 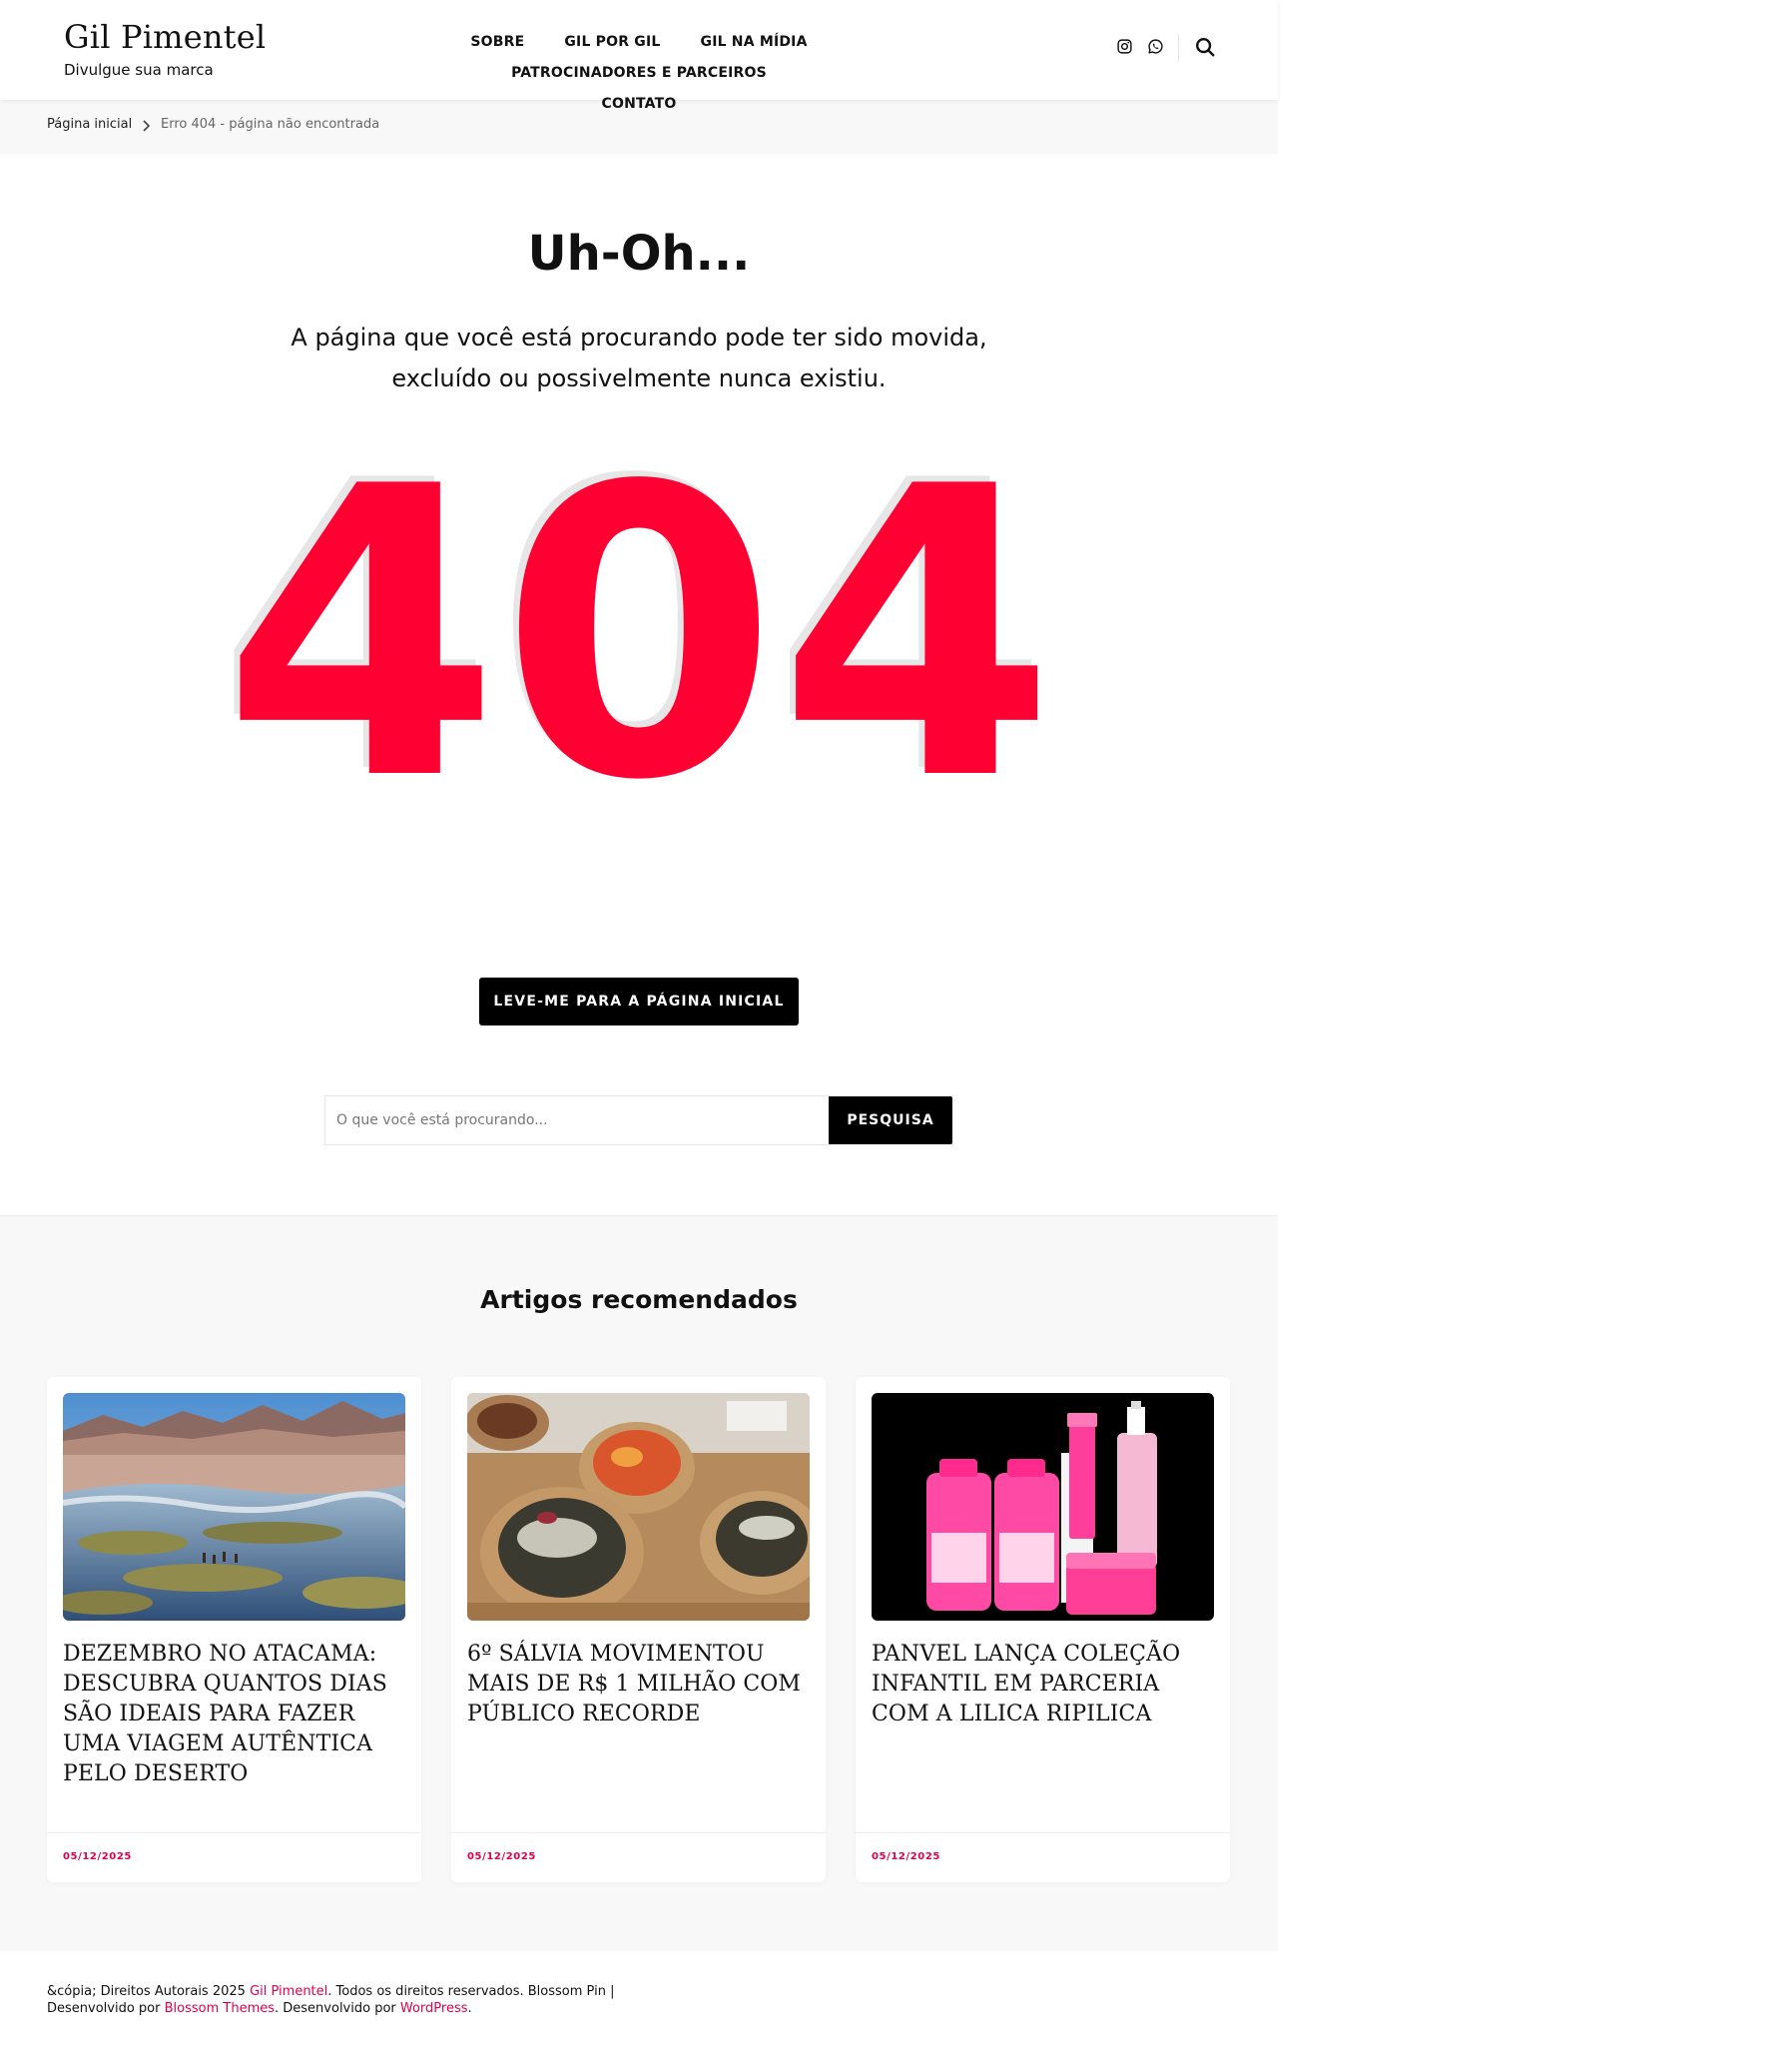 I want to click on breadcrumb-current: Erro 404 - página não encontrada, so click(x=270, y=124).